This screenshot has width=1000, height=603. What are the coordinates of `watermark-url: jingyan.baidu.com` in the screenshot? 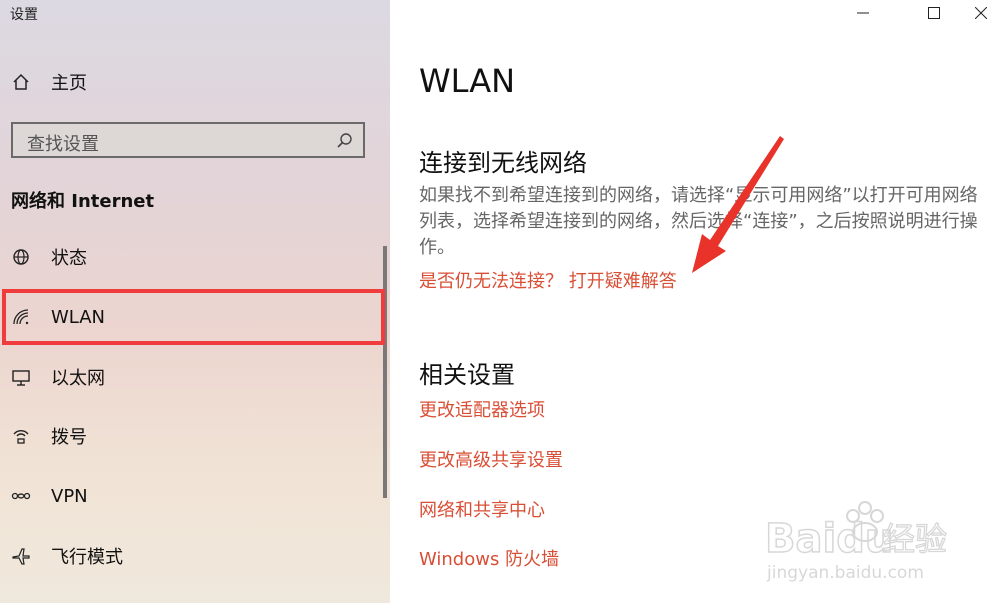 It's located at (845, 573).